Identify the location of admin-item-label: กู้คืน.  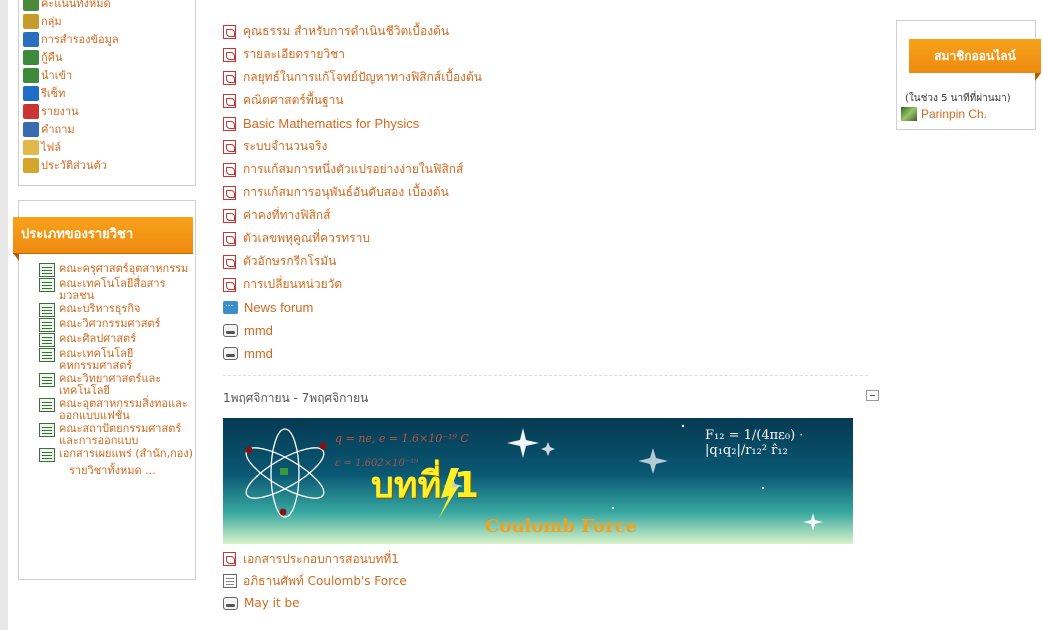
(52, 57).